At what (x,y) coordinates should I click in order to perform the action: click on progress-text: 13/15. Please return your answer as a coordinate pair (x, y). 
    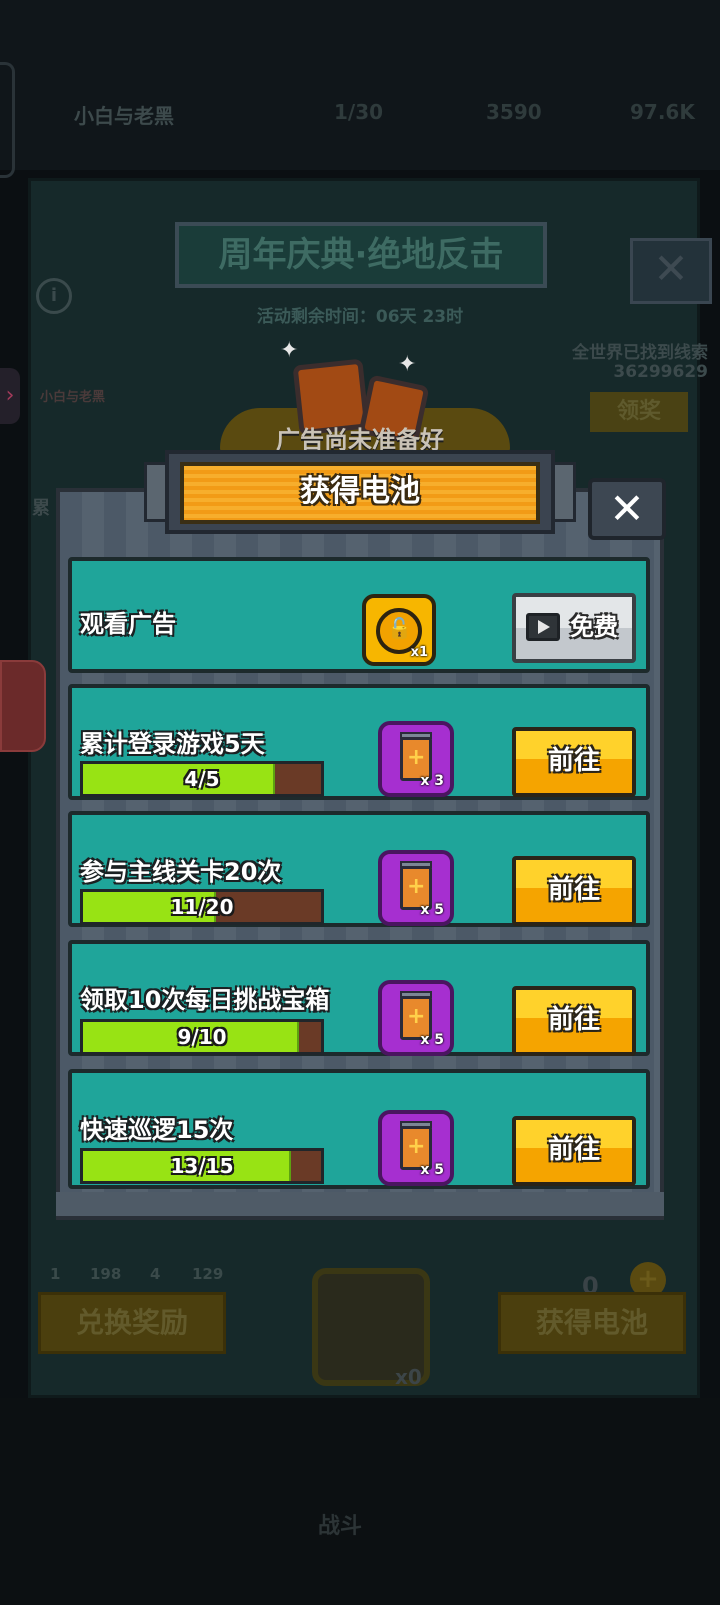
    Looking at the image, I should click on (202, 1166).